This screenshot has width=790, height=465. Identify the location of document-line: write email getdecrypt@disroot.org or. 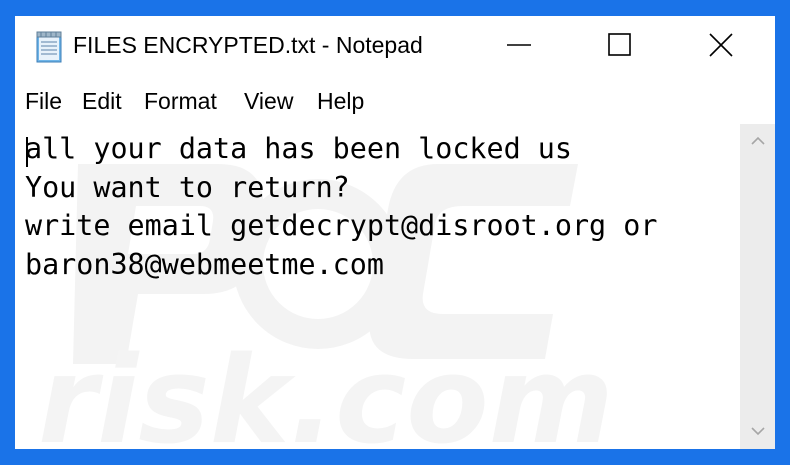
(341, 225).